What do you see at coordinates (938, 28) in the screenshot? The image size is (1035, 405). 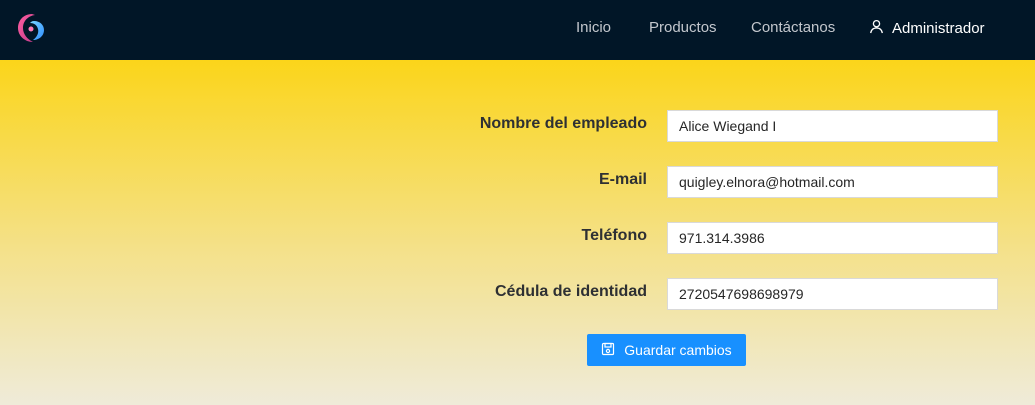 I see `user-menu-label: Administrador` at bounding box center [938, 28].